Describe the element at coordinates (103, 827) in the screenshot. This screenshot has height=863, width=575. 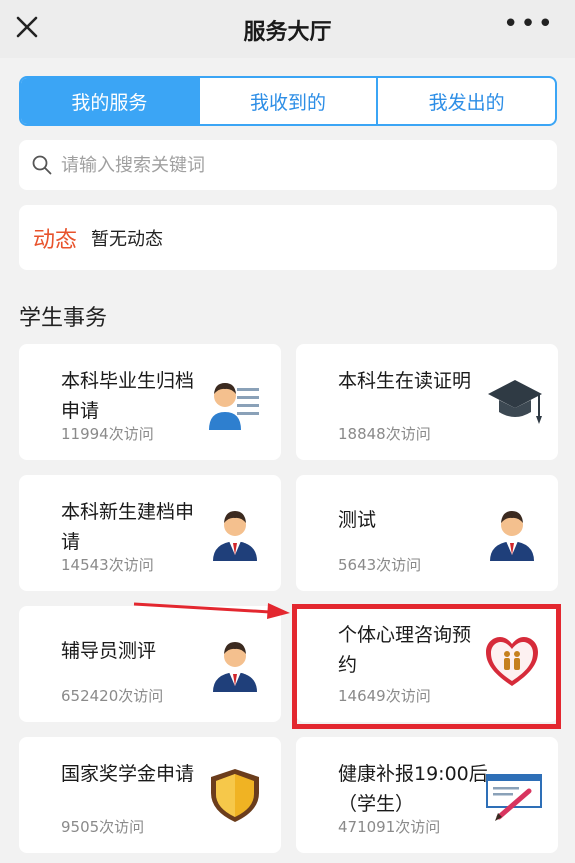
I see `card-visits: 9505次访问` at that location.